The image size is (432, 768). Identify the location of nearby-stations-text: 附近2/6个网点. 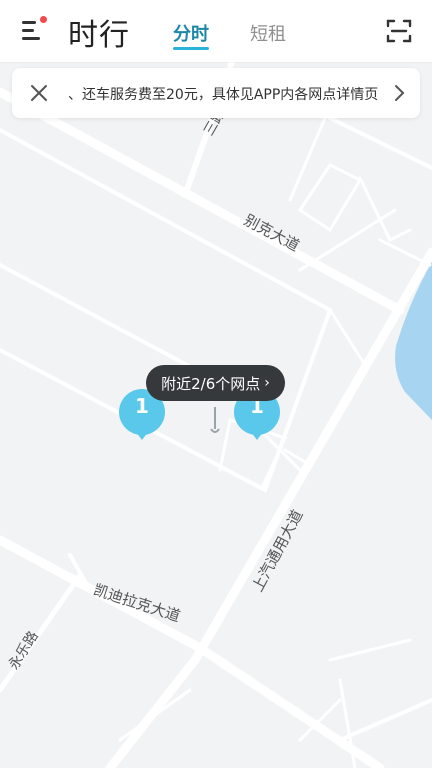
(211, 383).